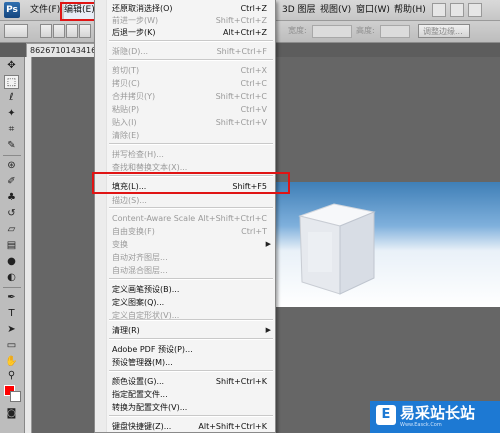 The height and width of the screenshot is (433, 500). Describe the element at coordinates (126, 83) in the screenshot. I see `menu-item-label: 拷贝(C)` at that location.